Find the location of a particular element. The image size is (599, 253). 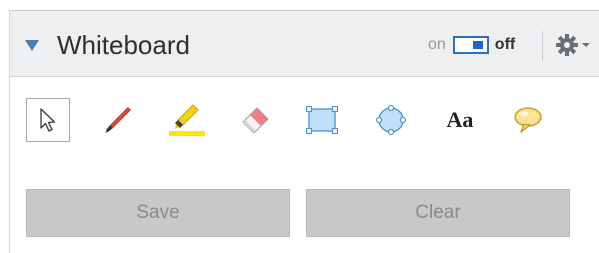

cursor-icon is located at coordinates (48, 120).